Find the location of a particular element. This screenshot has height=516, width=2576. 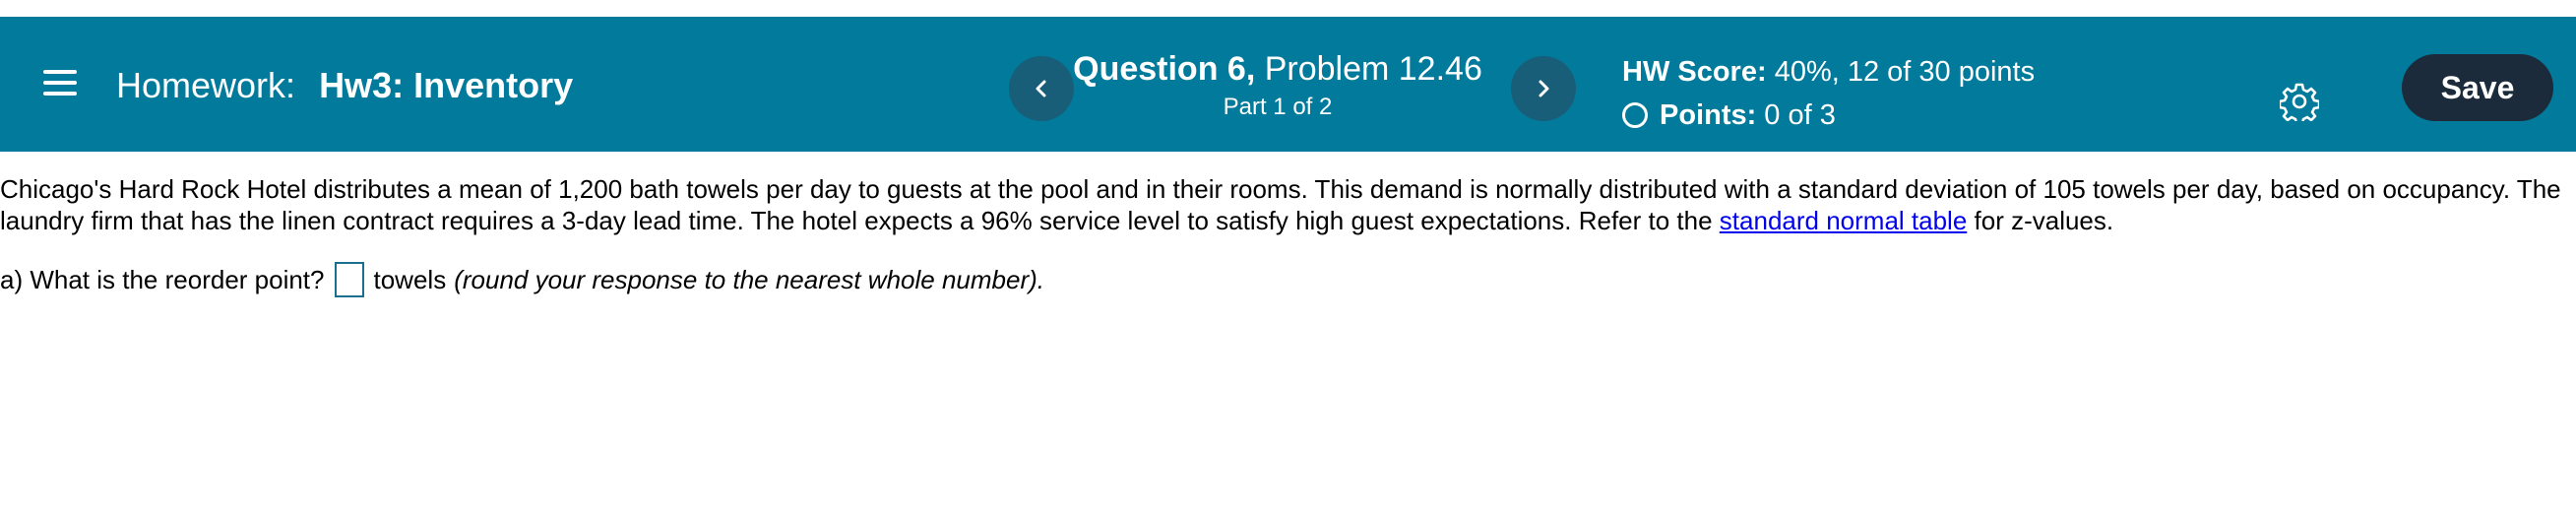

reorder-point-input is located at coordinates (349, 279).